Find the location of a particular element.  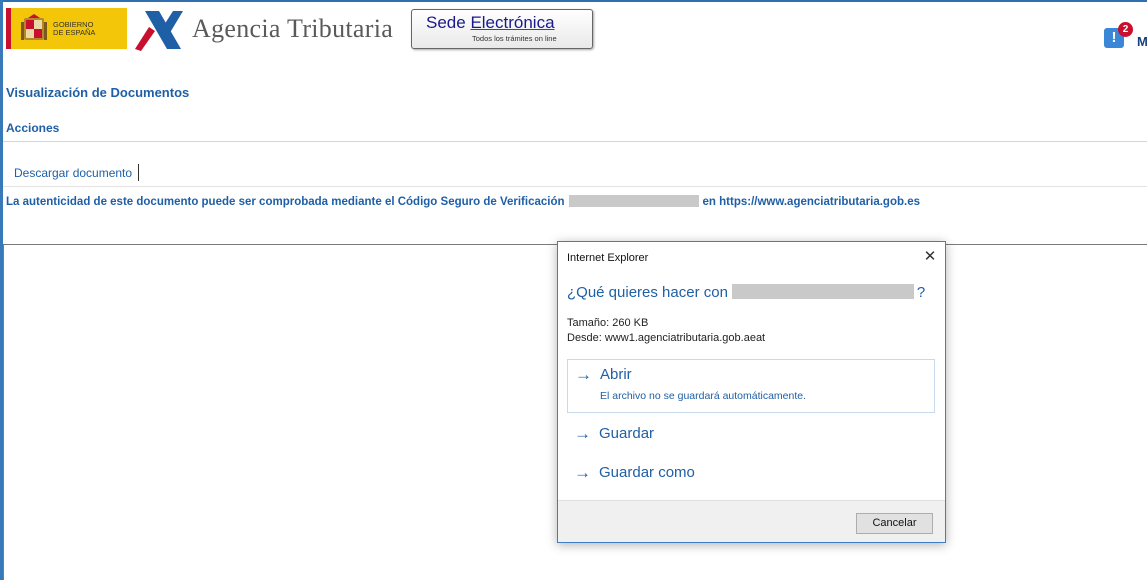

question-suffix: ? is located at coordinates (921, 292).